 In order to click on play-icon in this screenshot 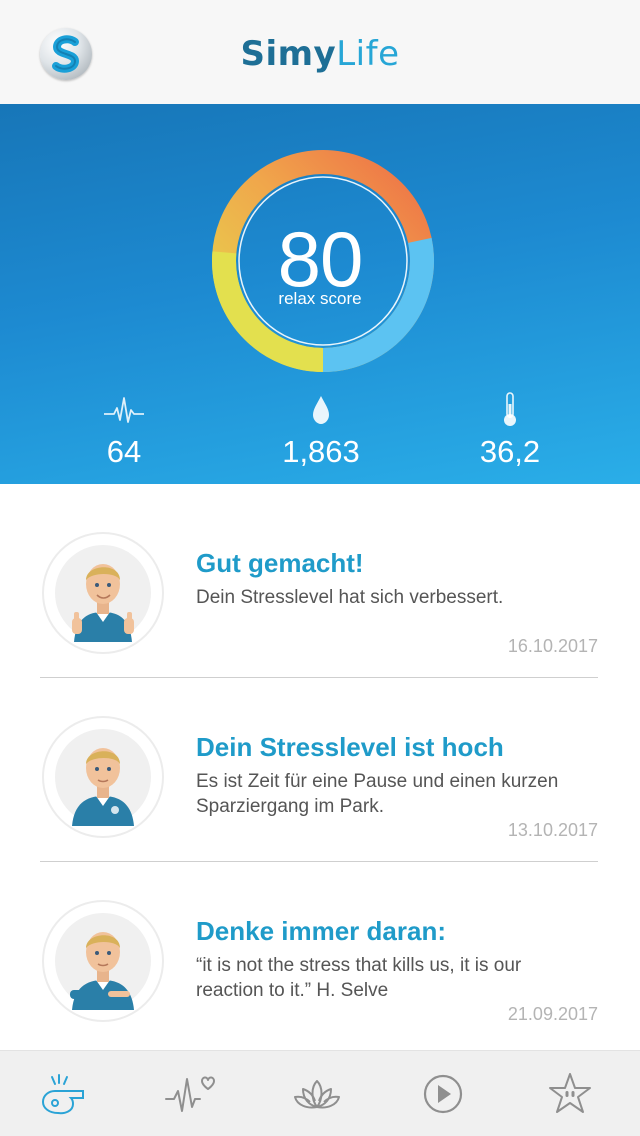, I will do `click(443, 1094)`.